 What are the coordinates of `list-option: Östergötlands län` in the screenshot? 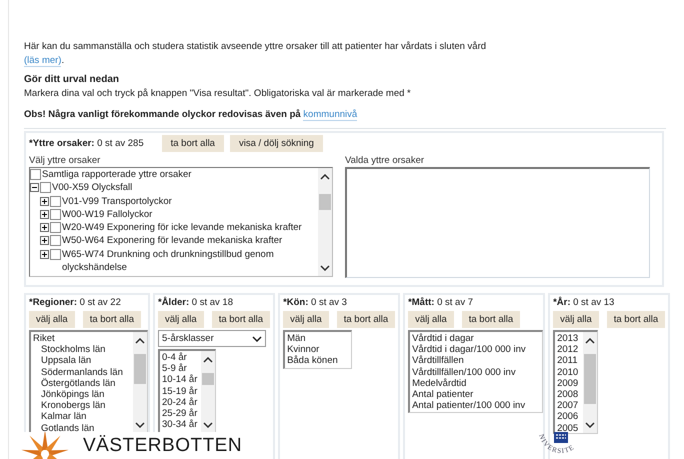 It's located at (82, 384).